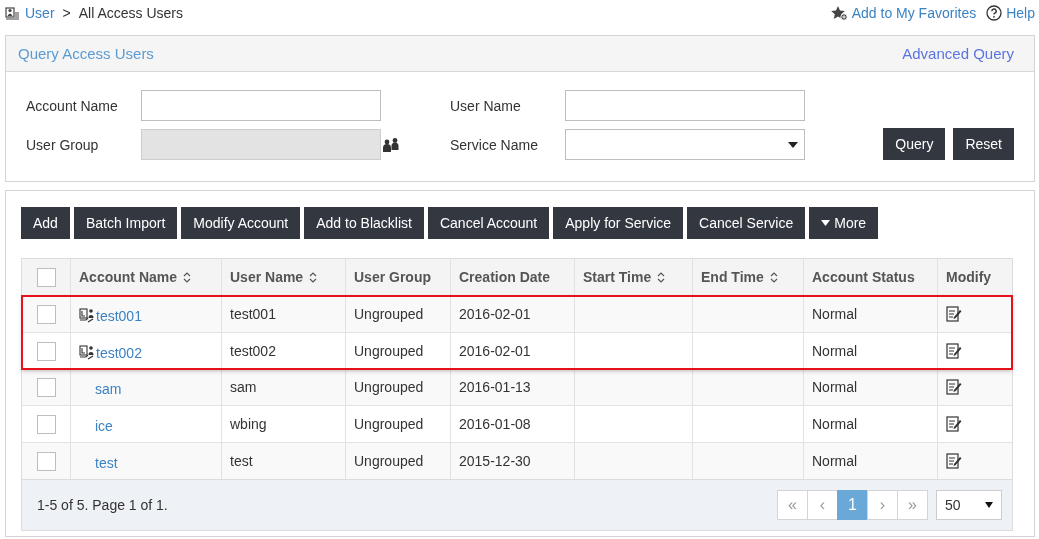  What do you see at coordinates (746, 223) in the screenshot?
I see `toolbar-button: Cancel Service` at bounding box center [746, 223].